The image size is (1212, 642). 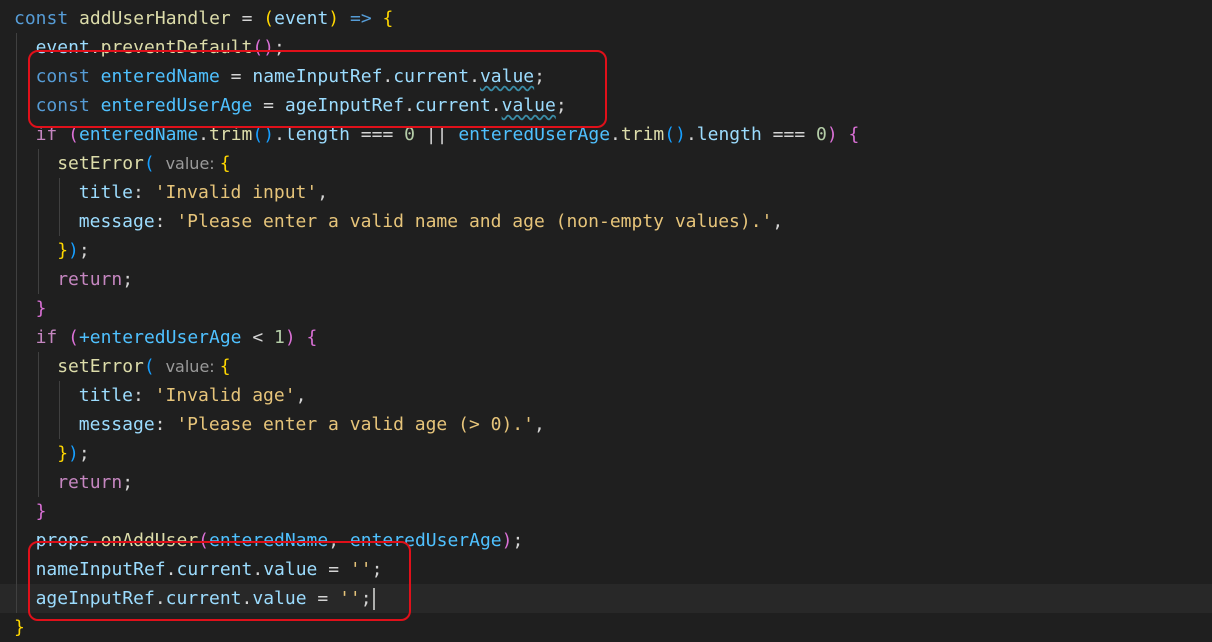 I want to click on code-line-content: ageInputRef.current.value = '';, so click(x=205, y=598).